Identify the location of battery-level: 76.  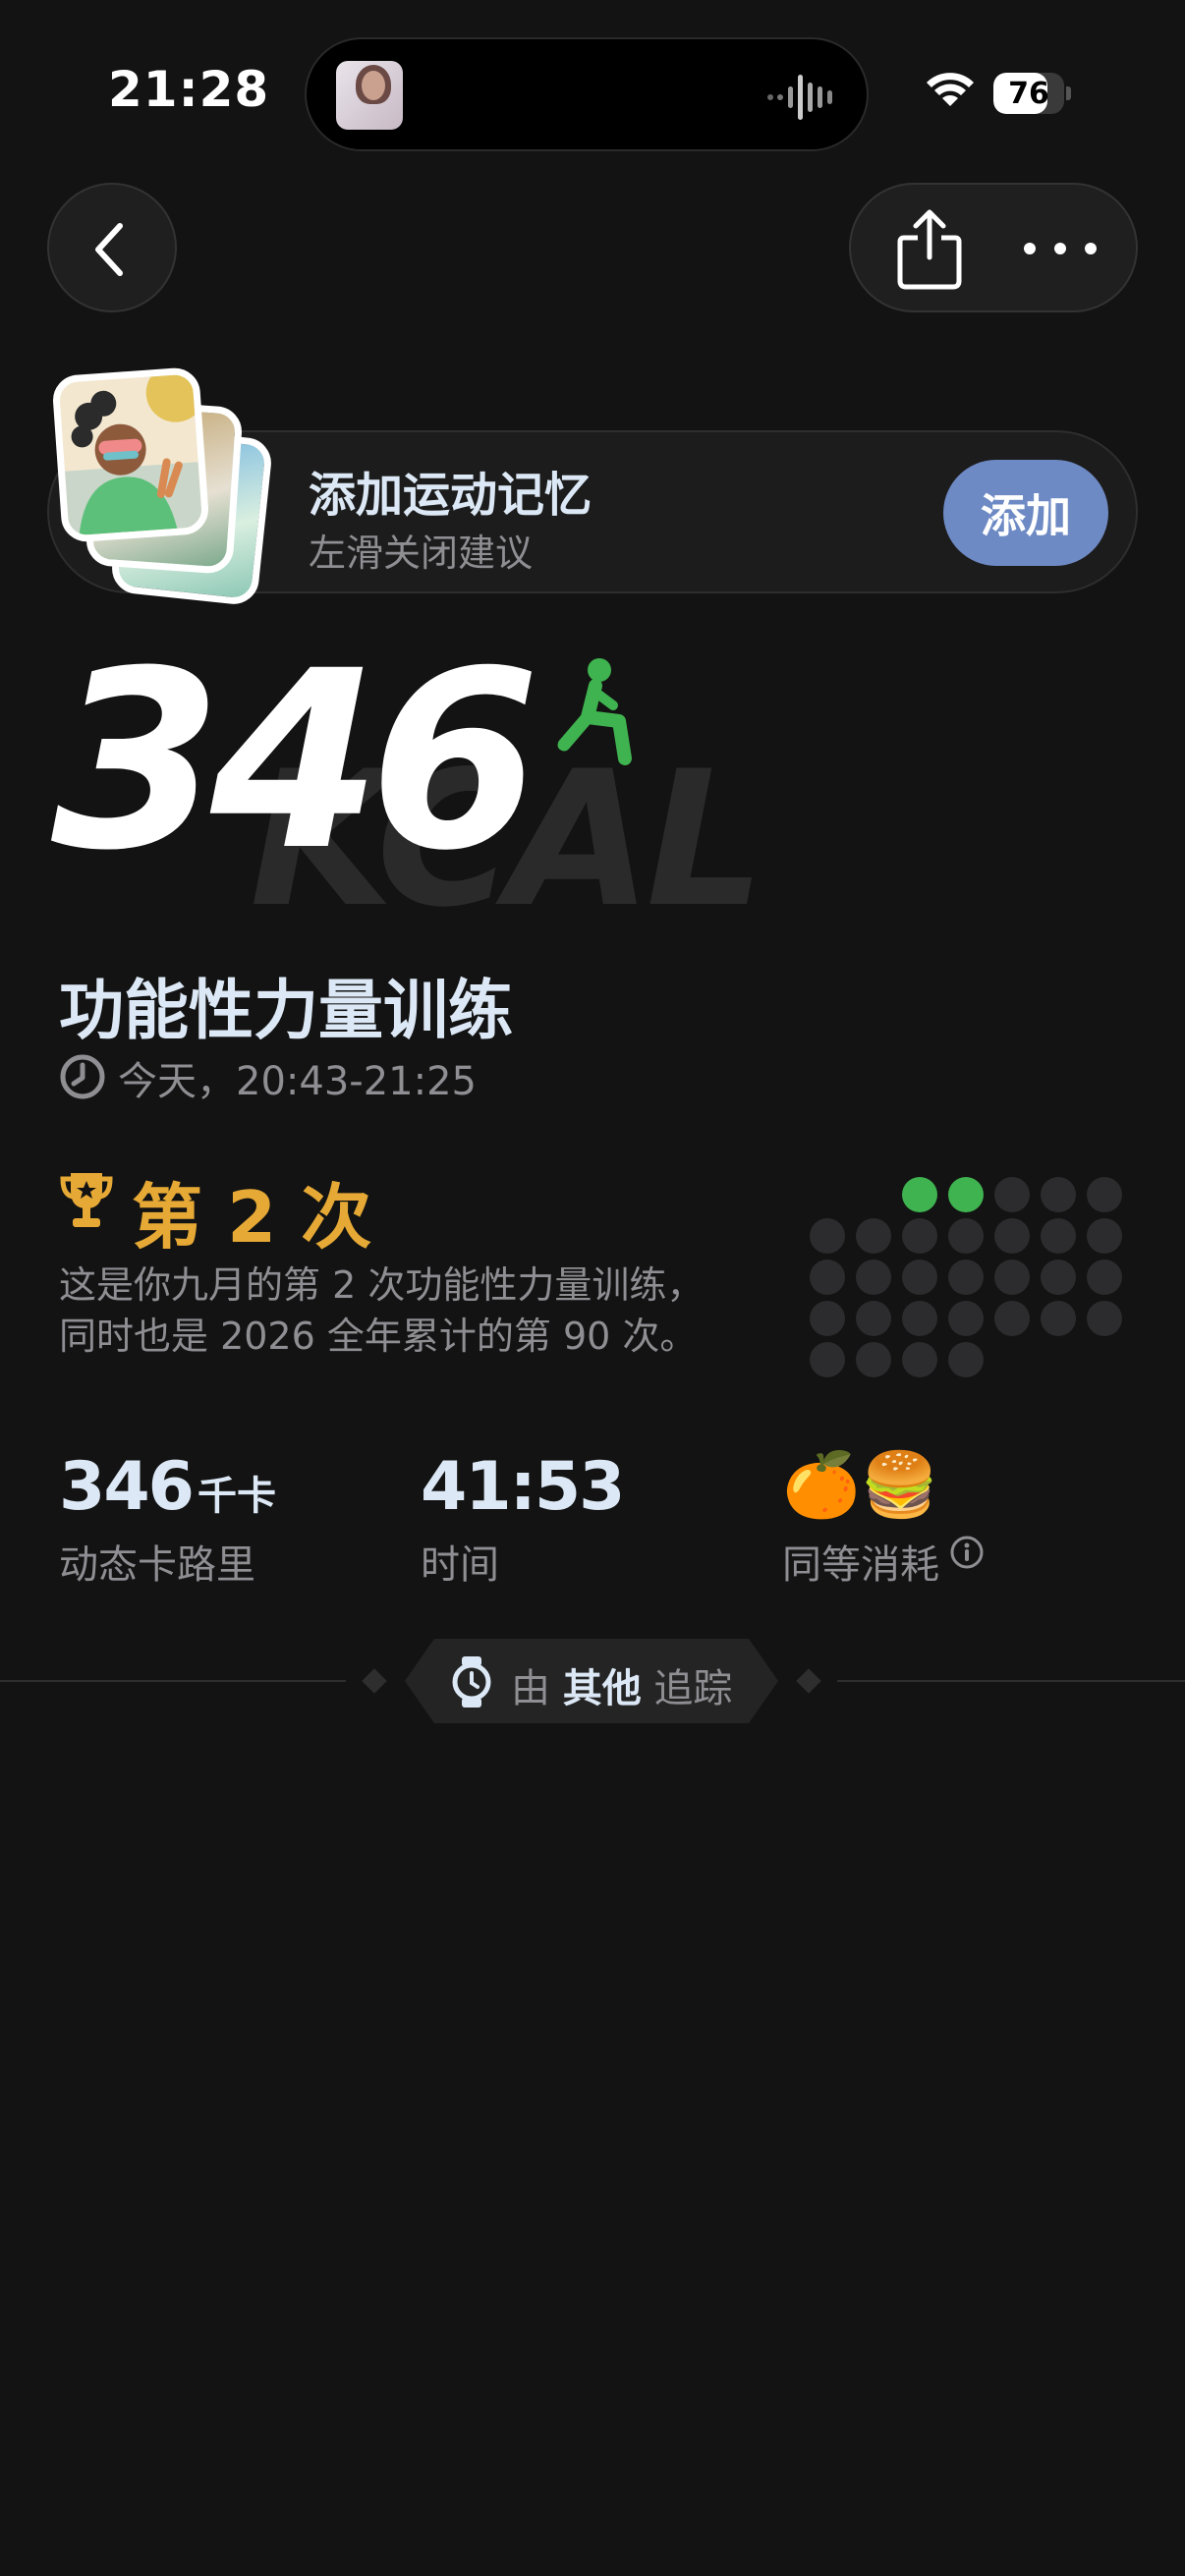
(1029, 94).